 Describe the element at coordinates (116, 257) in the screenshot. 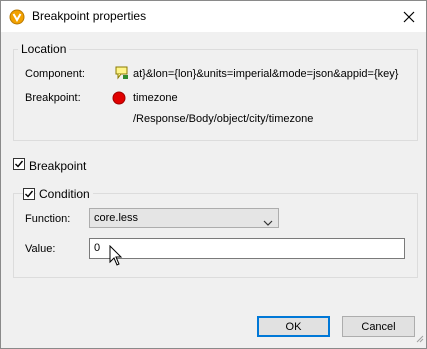

I see `mouse-cursor-icon` at that location.